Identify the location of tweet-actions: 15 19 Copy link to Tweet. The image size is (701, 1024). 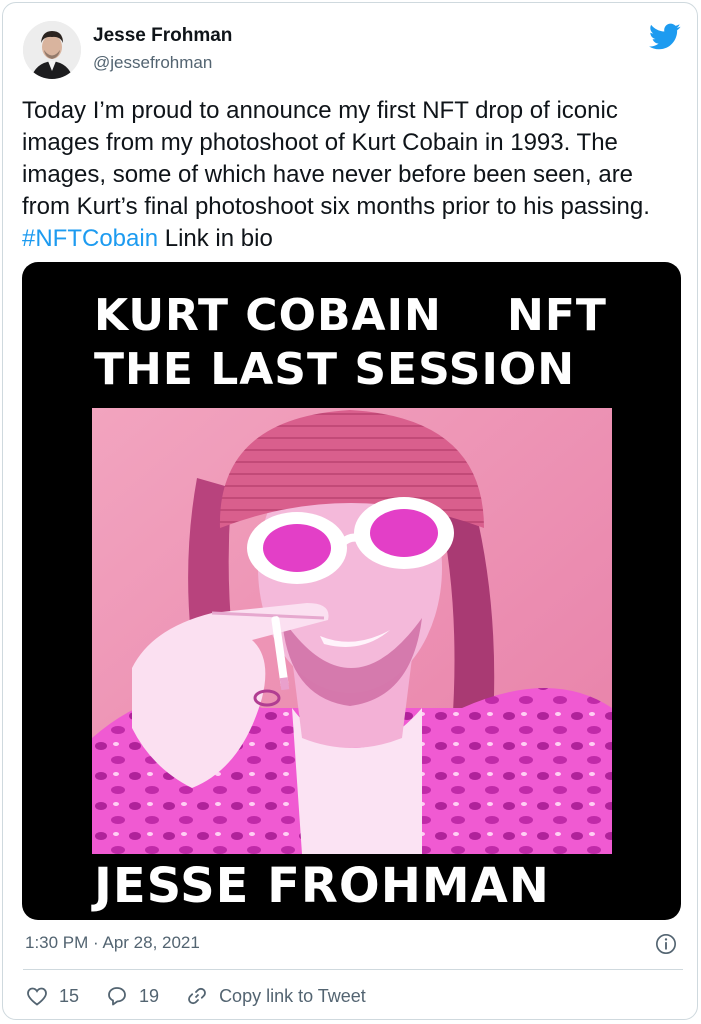
(208, 996).